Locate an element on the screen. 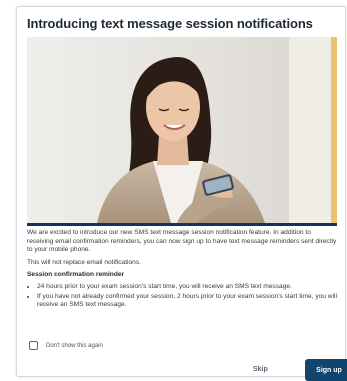 The width and height of the screenshot is (347, 381). dont-show-checkbox is located at coordinates (33, 345).